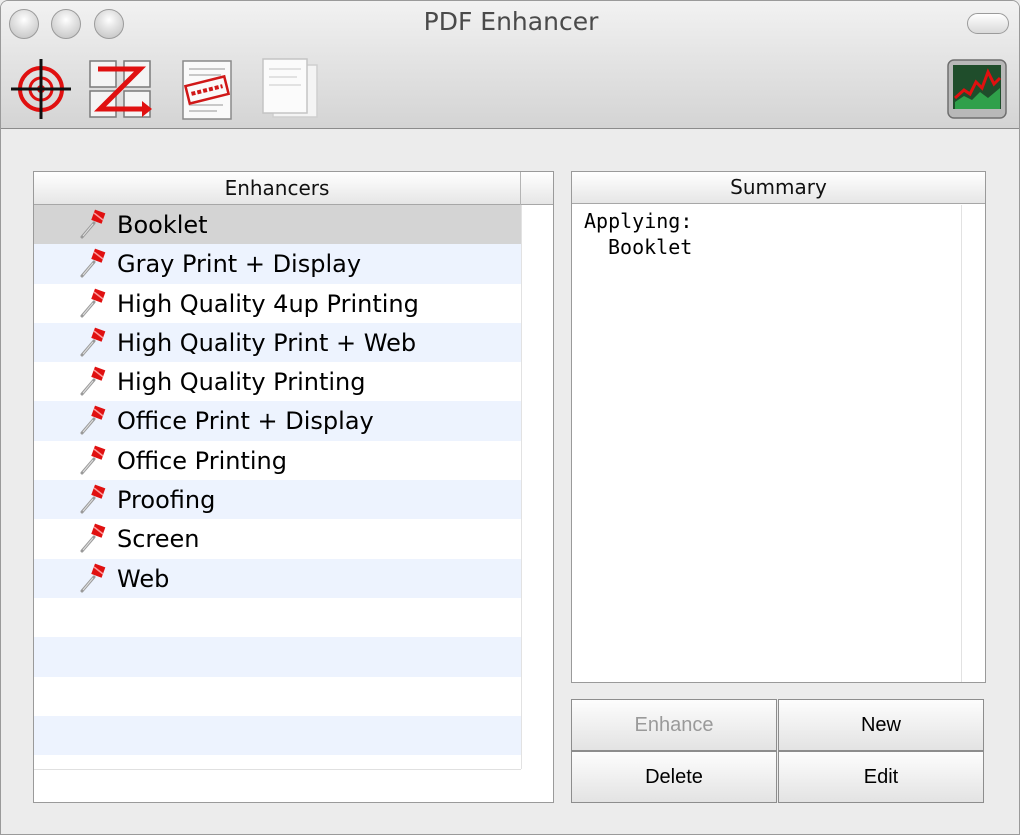 This screenshot has height=835, width=1020. Describe the element at coordinates (166, 500) in the screenshot. I see `enhancer-label: Proofing` at that location.